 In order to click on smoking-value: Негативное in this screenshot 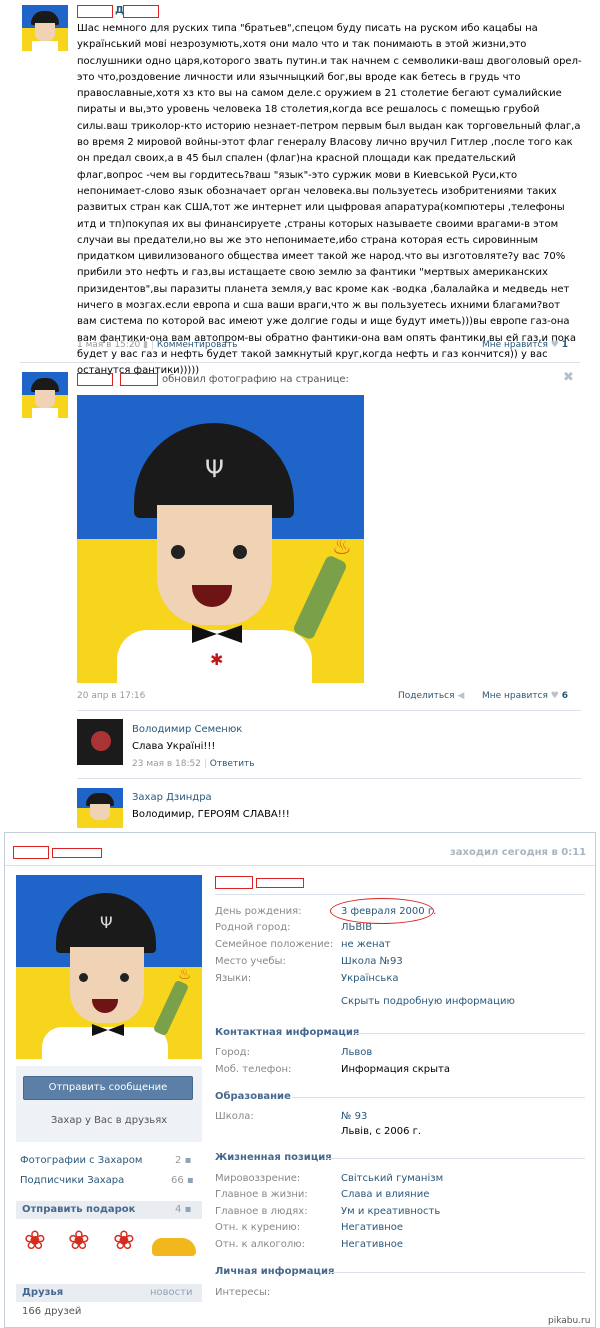, I will do `click(372, 1227)`.